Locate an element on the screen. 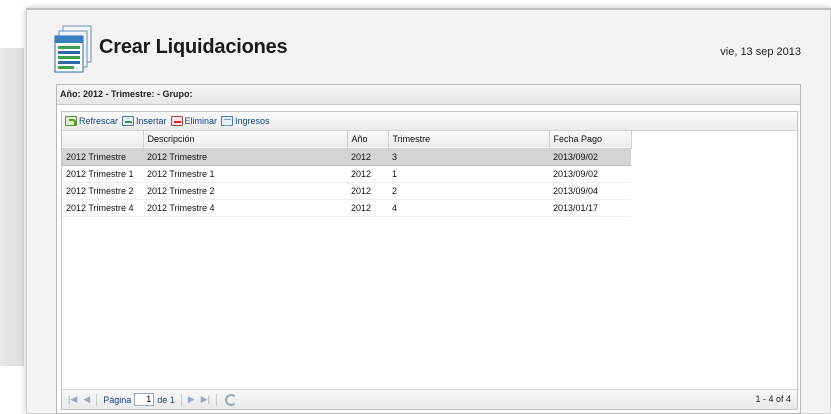 The height and width of the screenshot is (414, 831). cell-name: 2012 Trimestre 4 is located at coordinates (102, 208).